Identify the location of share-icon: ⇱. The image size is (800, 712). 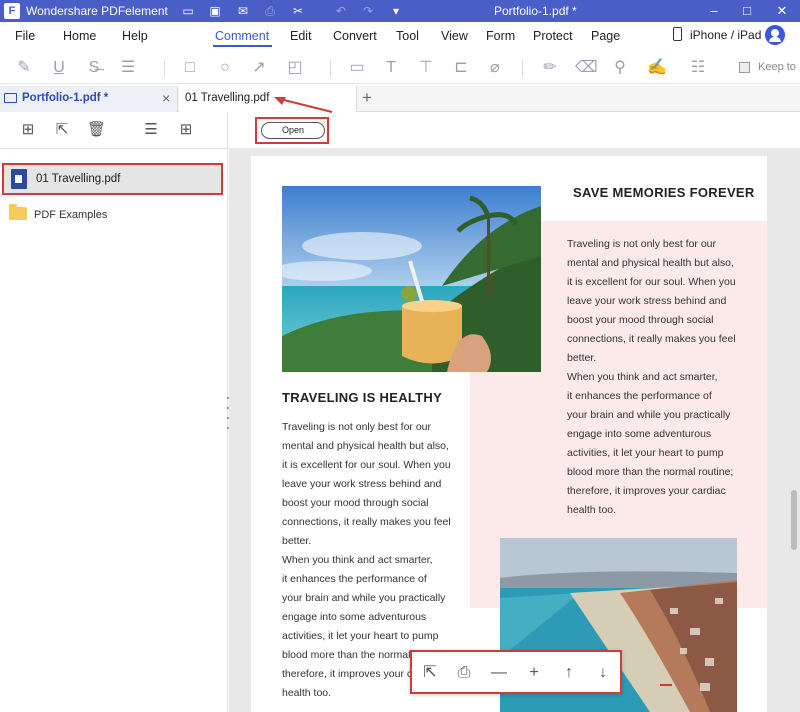
(430, 673).